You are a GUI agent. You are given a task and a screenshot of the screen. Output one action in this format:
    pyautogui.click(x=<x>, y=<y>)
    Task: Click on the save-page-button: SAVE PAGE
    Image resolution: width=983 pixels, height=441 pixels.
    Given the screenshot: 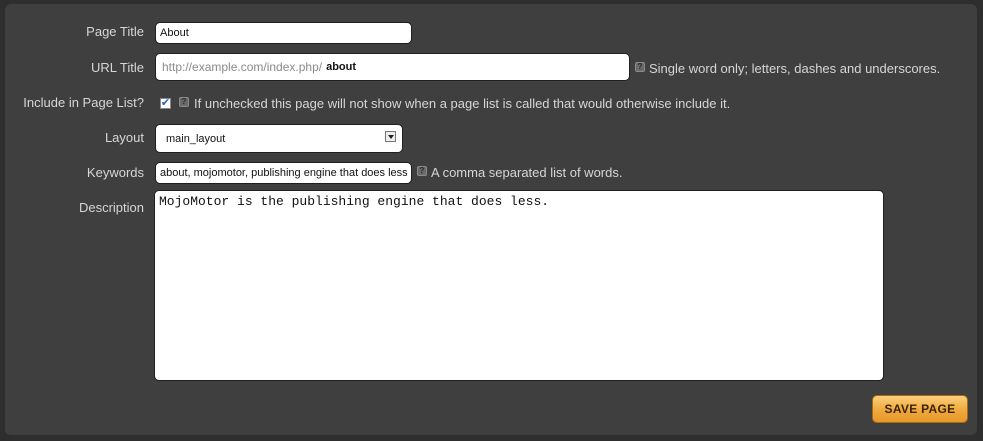 What is the action you would take?
    pyautogui.click(x=920, y=409)
    